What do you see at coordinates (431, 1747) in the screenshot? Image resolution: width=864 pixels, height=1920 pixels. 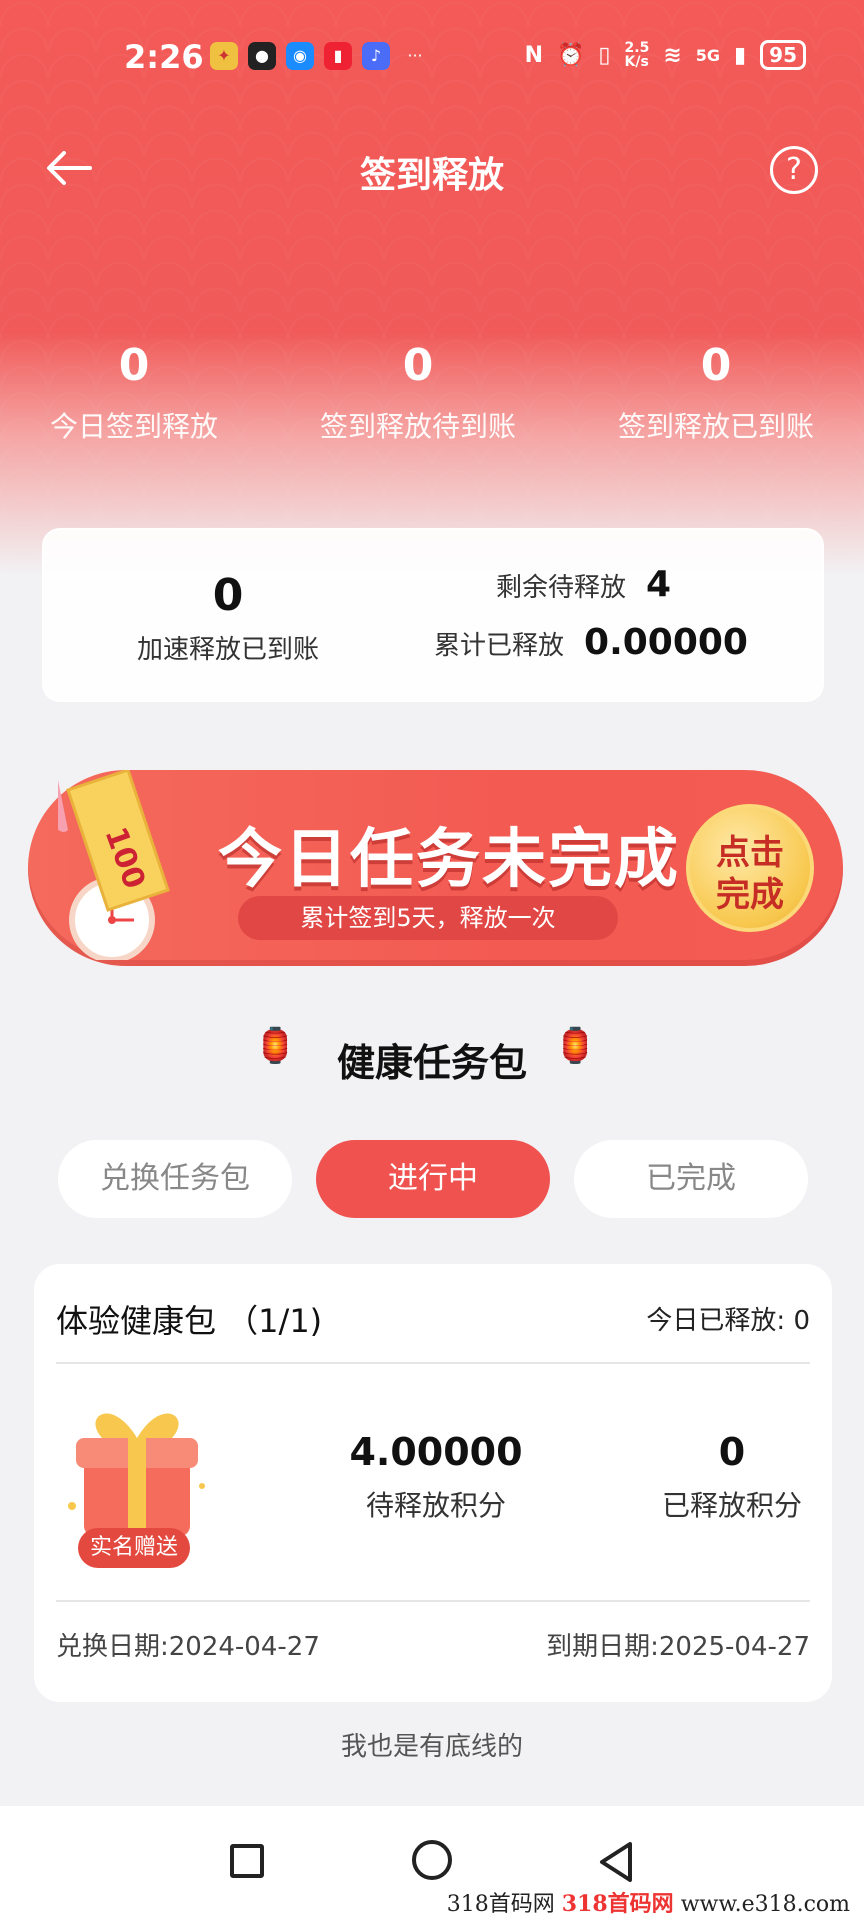 I see `end-of-list-text: 我也是有底线的` at bounding box center [431, 1747].